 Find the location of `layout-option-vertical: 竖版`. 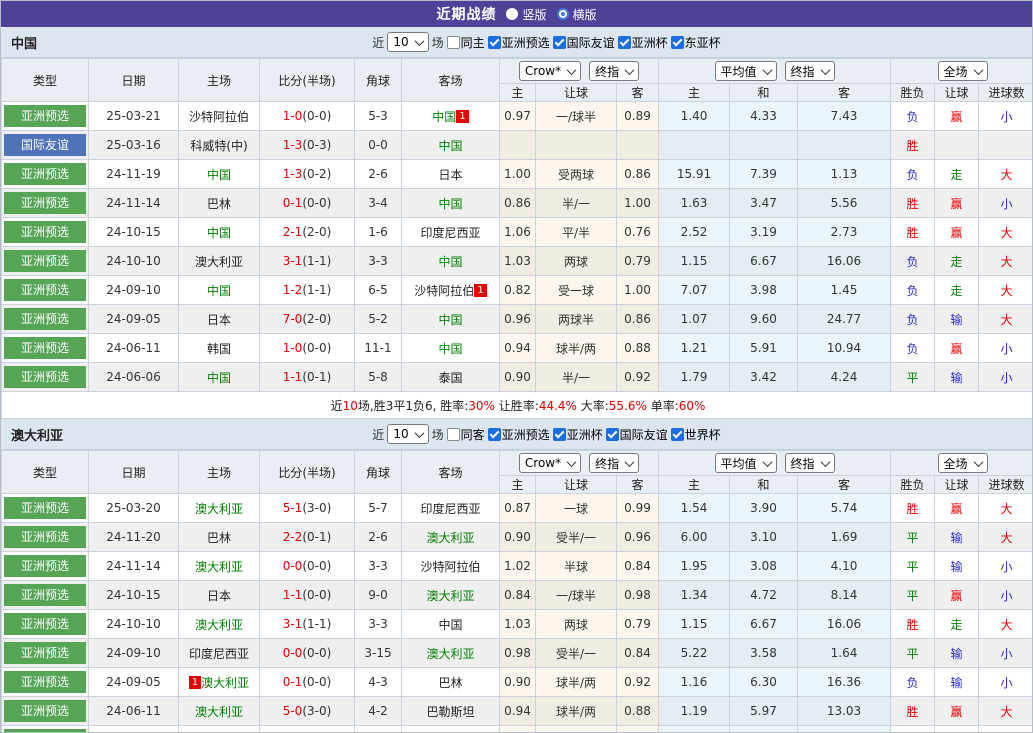

layout-option-vertical: 竖版 is located at coordinates (526, 14).